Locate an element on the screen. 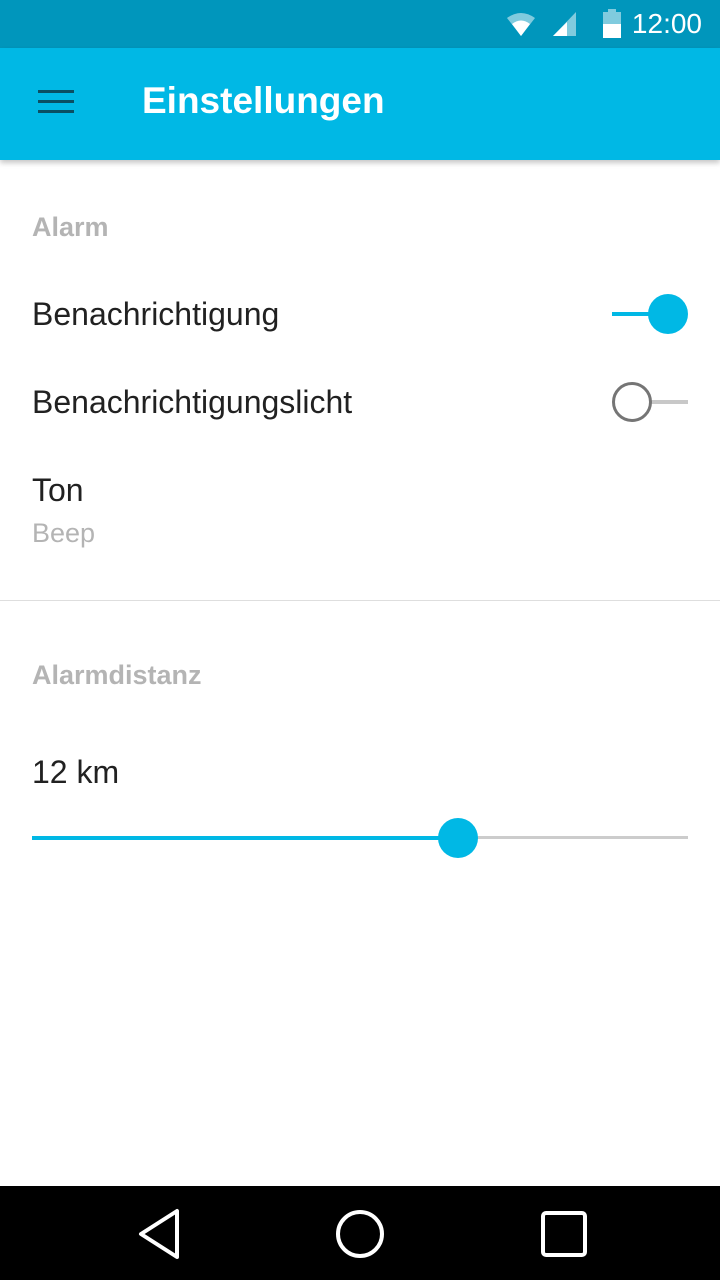 The image size is (720, 1280). back-icon is located at coordinates (160, 1234).